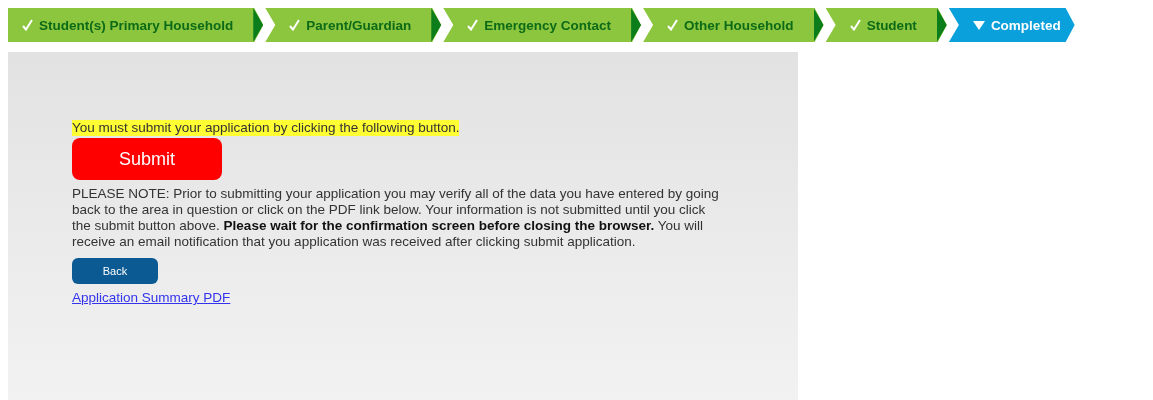 This screenshot has width=1153, height=400. What do you see at coordinates (1011, 25) in the screenshot?
I see `progress-step: Completed` at bounding box center [1011, 25].